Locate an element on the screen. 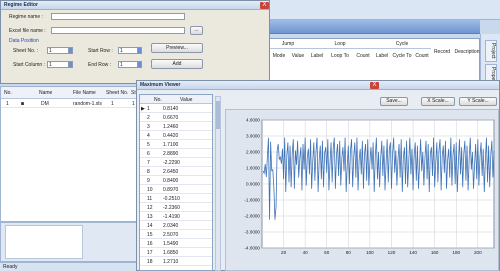 The width and height of the screenshot is (500, 272). x-tick-label: 60 is located at coordinates (327, 252).